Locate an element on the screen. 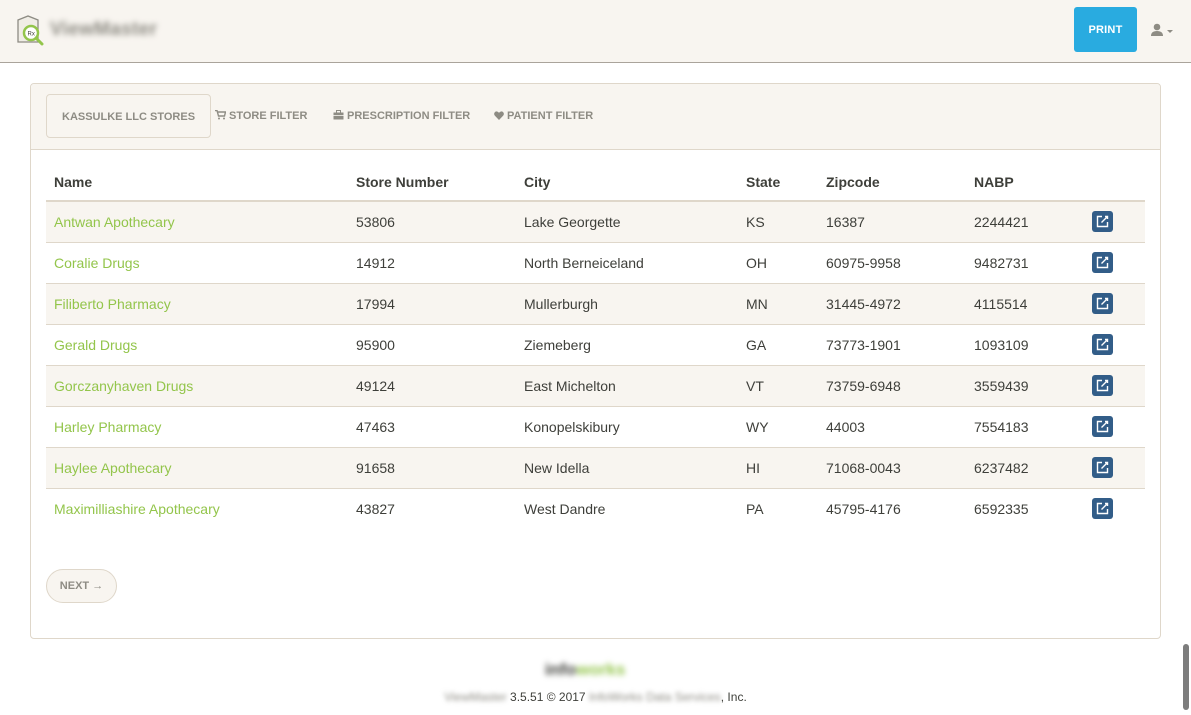  cell-name: Harley Pharmacy is located at coordinates (197, 426).